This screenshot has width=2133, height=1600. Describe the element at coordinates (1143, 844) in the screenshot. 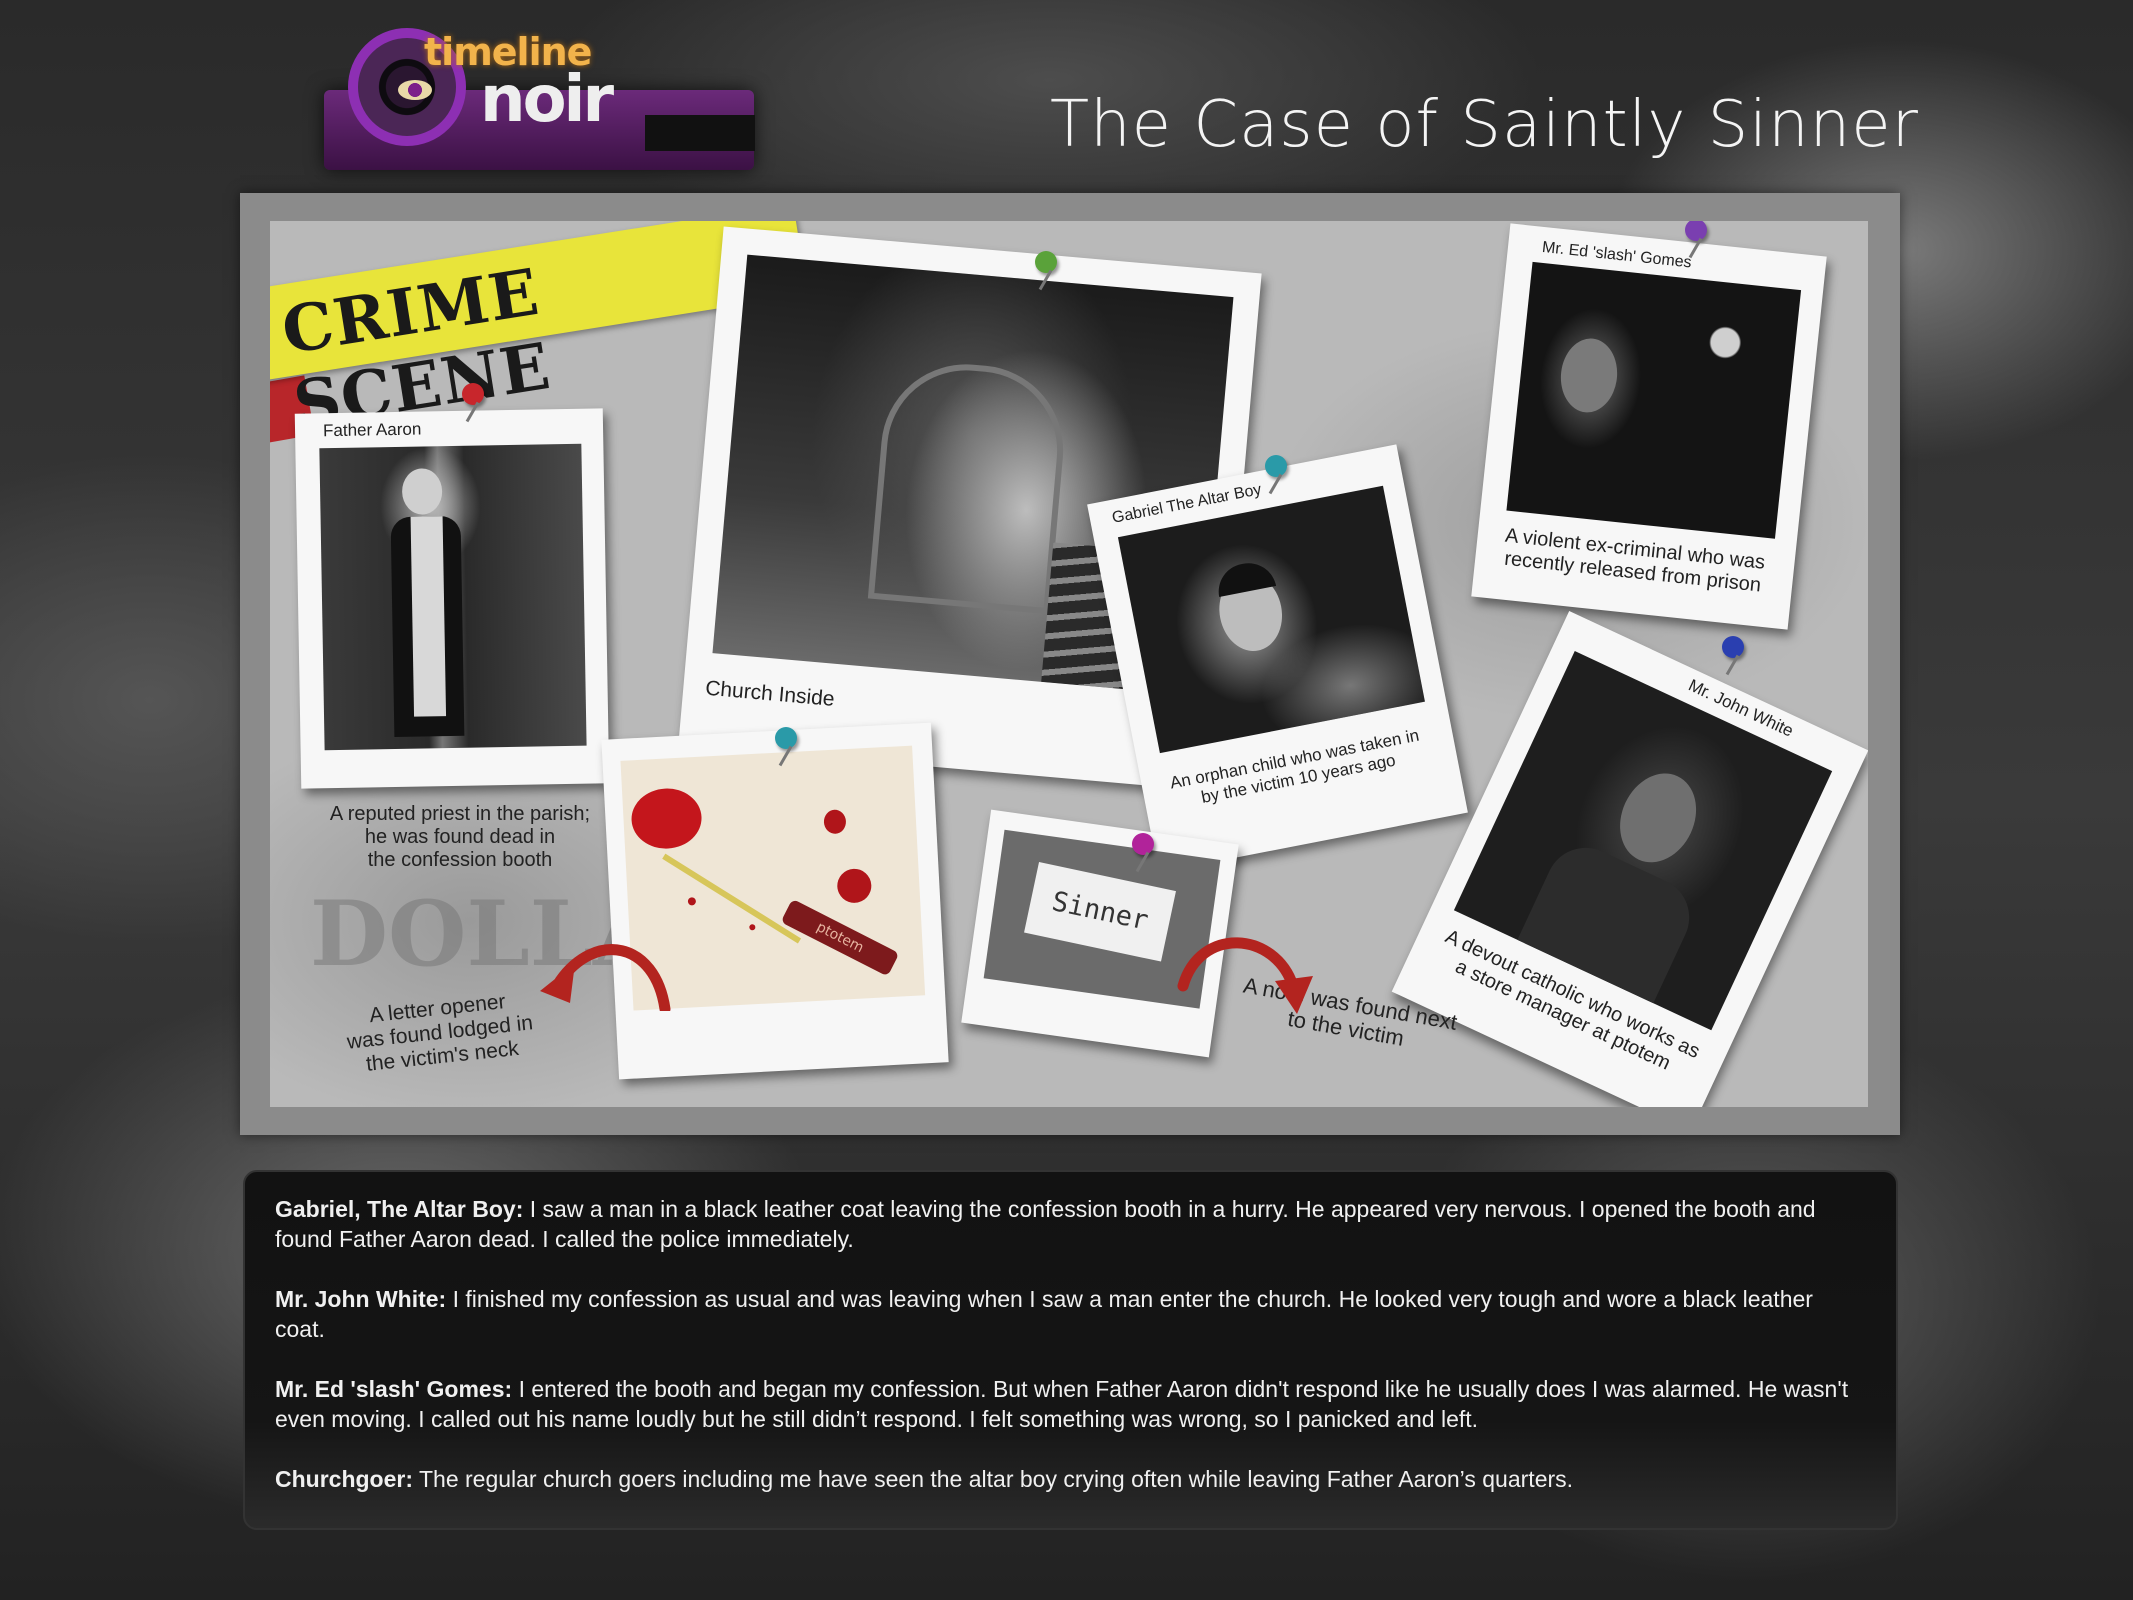

I see `magenta-pushpin-icon` at that location.